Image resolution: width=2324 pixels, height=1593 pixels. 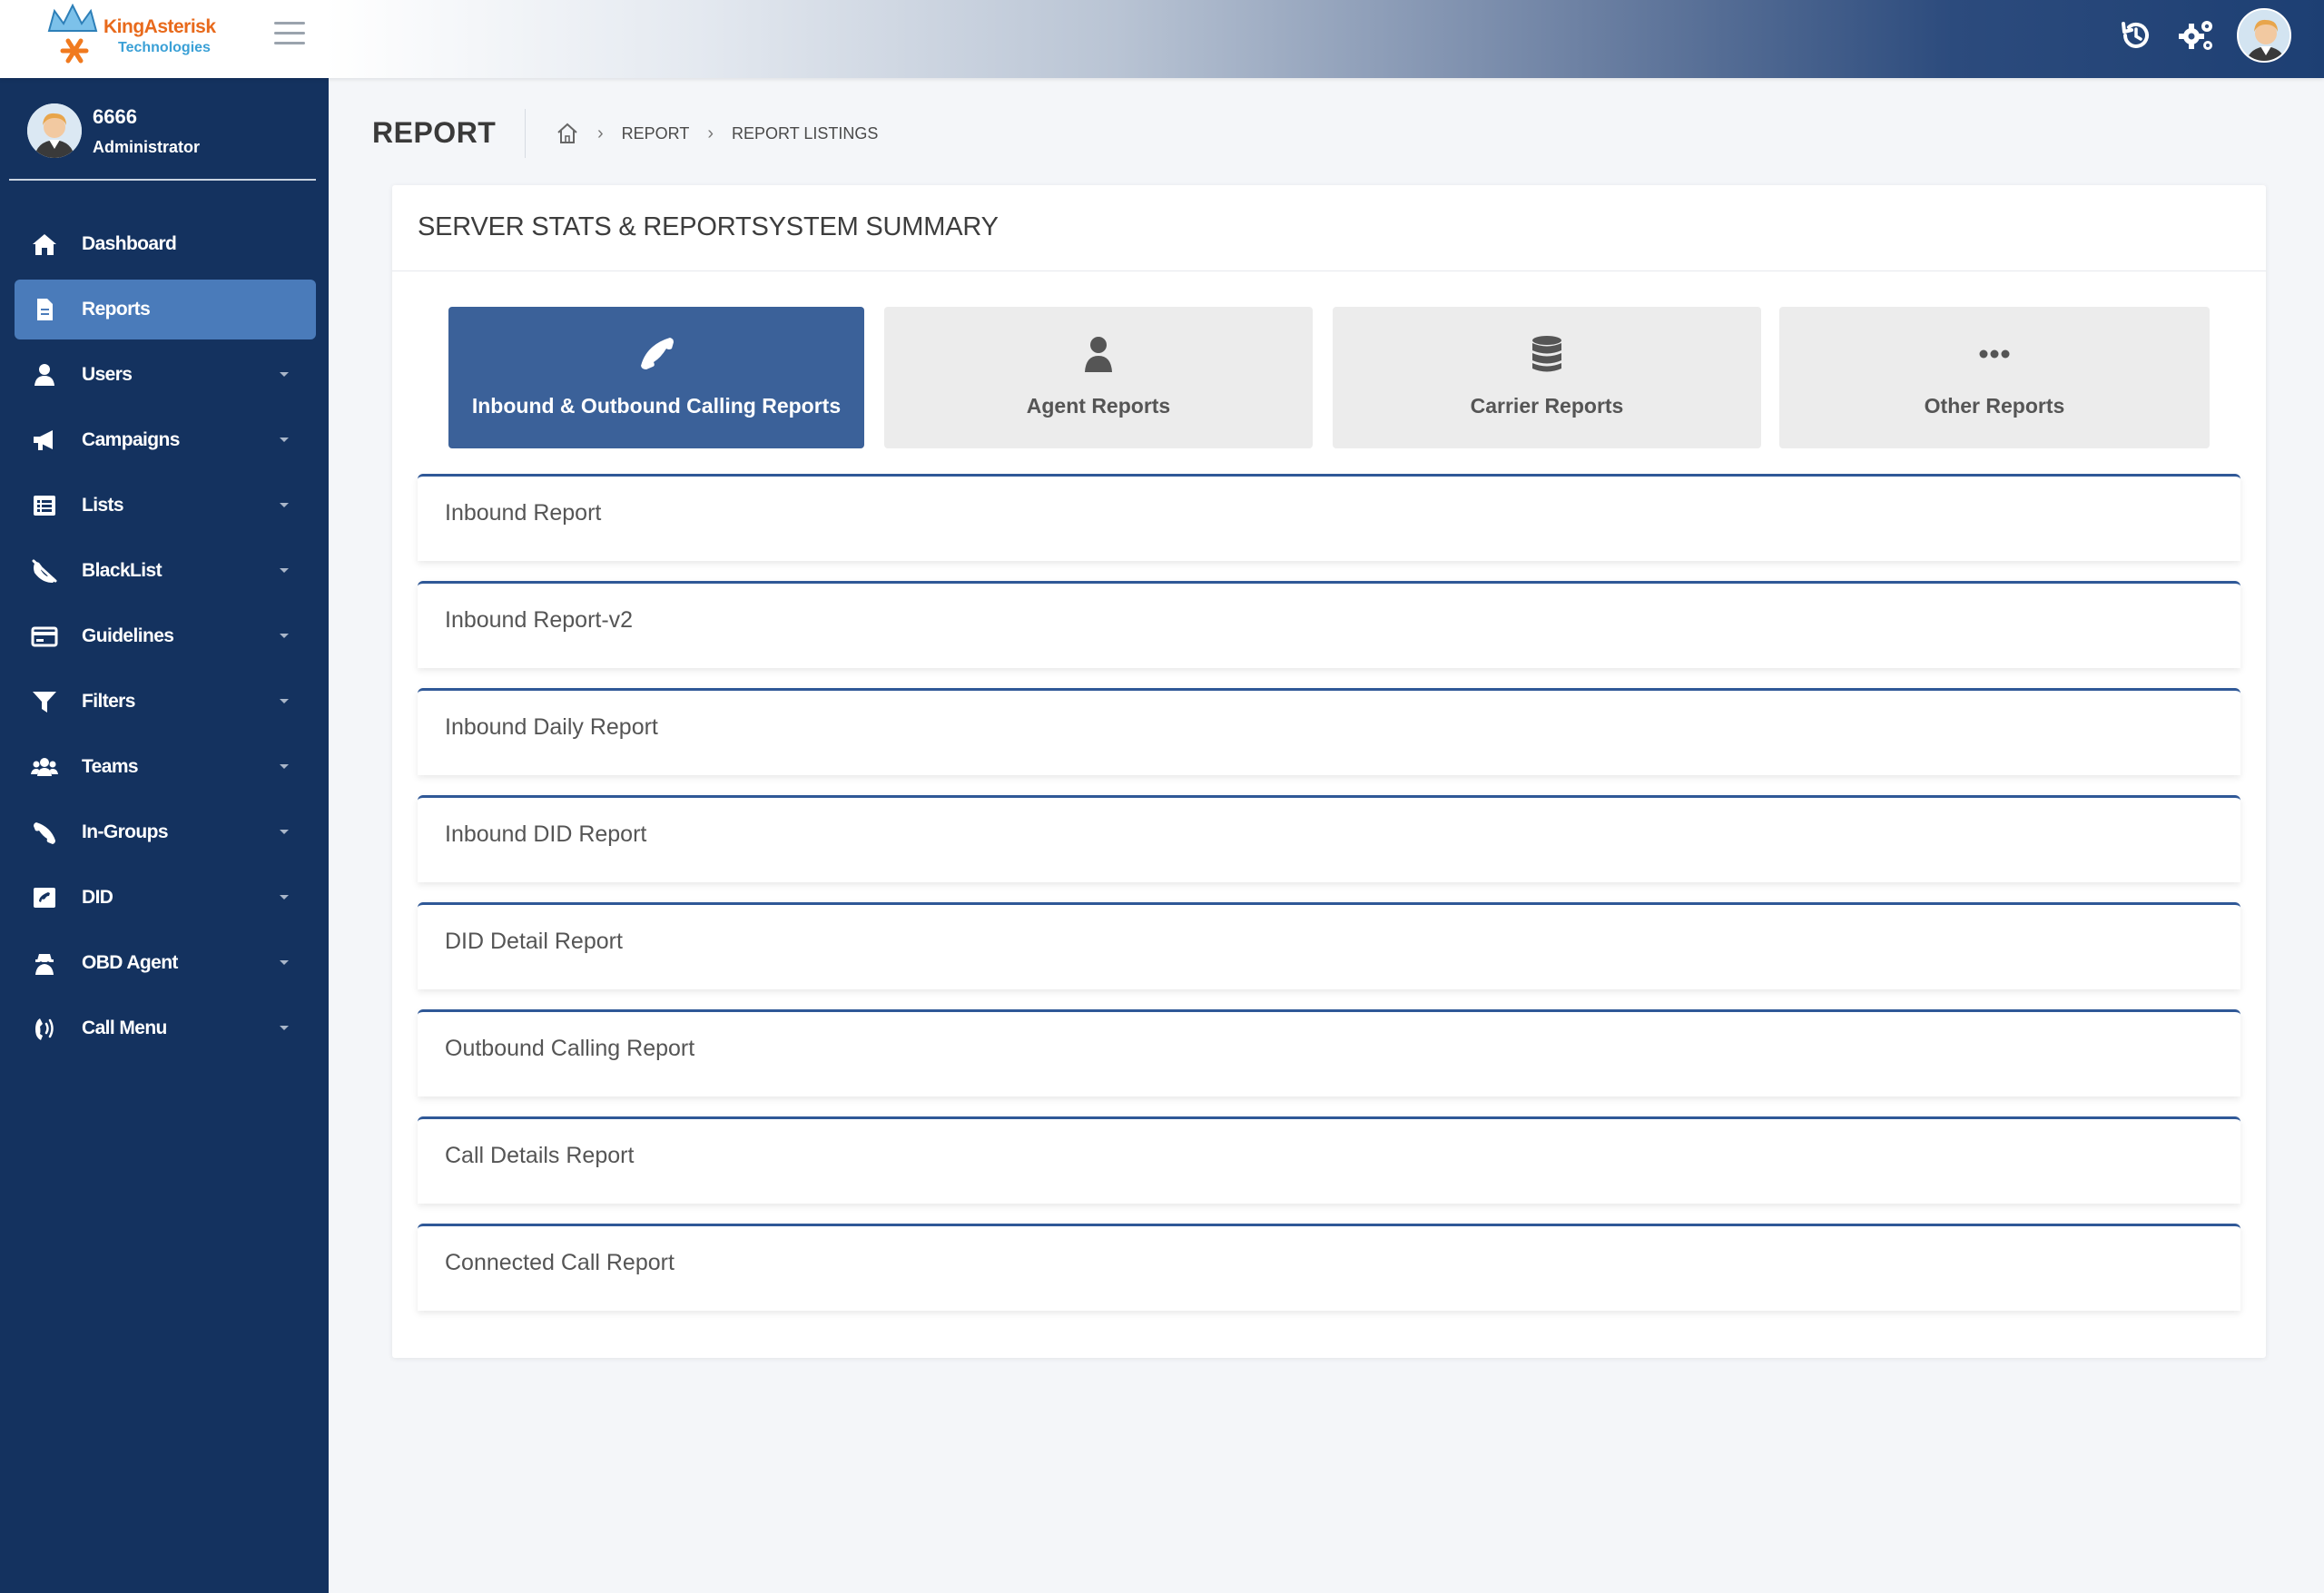 What do you see at coordinates (44, 964) in the screenshot?
I see `agent-icon` at bounding box center [44, 964].